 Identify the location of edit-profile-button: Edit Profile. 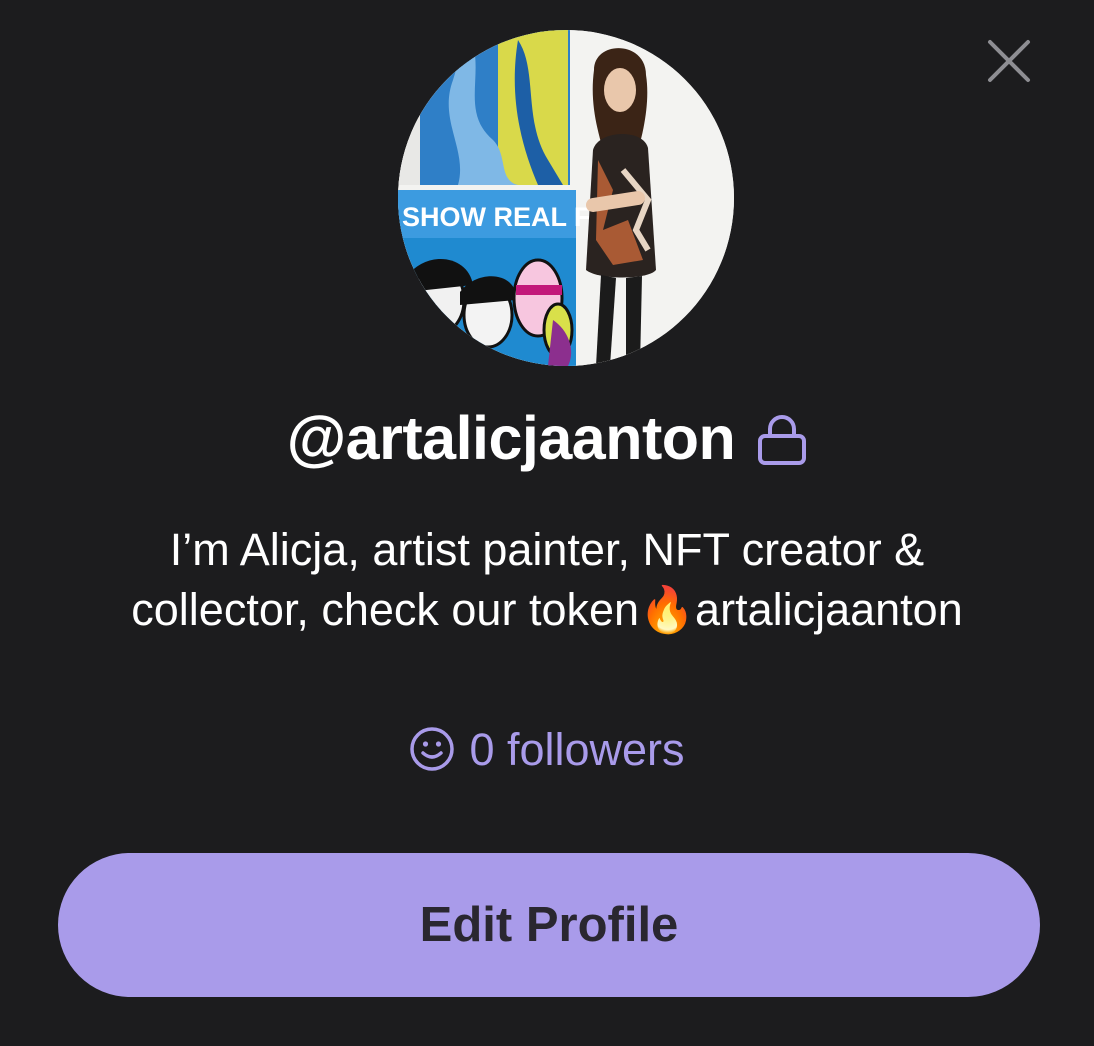
(549, 925).